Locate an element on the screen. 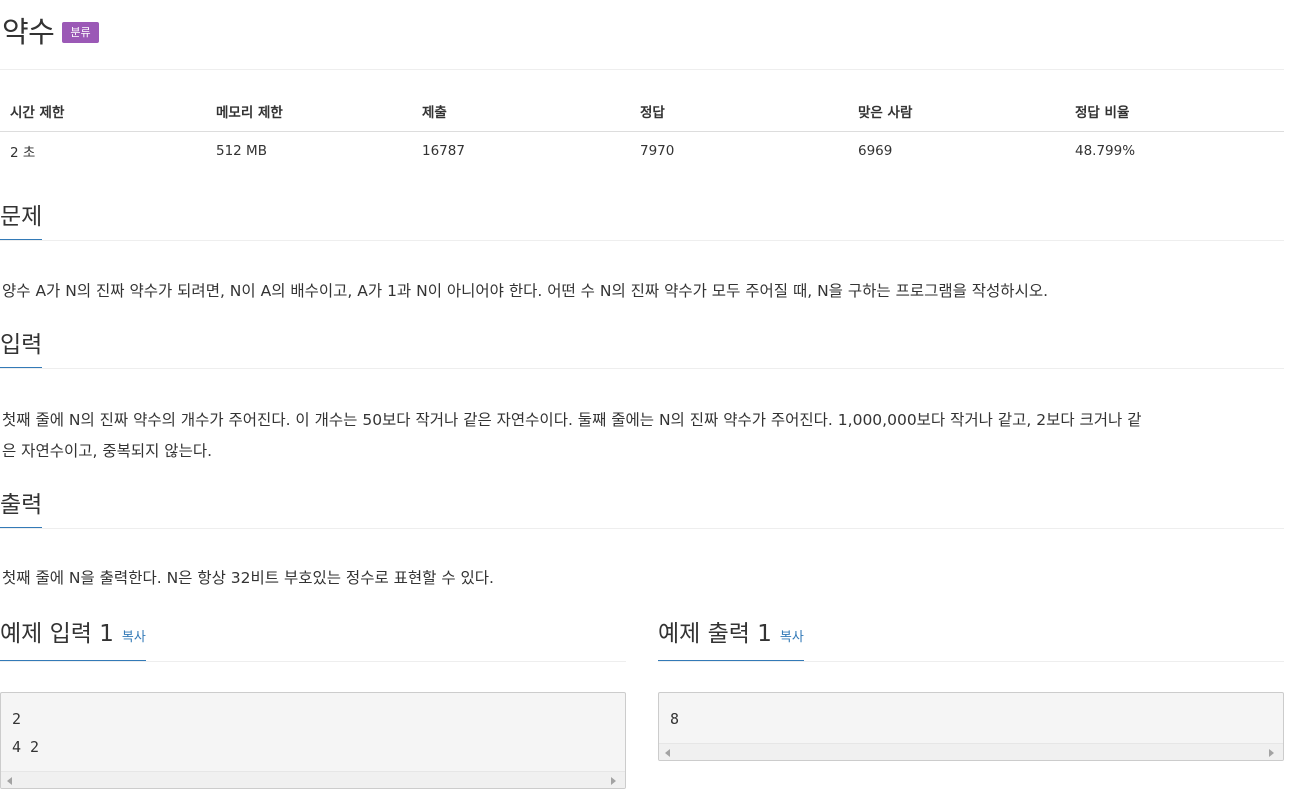  copy-sample-input-button: 복사 is located at coordinates (134, 638).